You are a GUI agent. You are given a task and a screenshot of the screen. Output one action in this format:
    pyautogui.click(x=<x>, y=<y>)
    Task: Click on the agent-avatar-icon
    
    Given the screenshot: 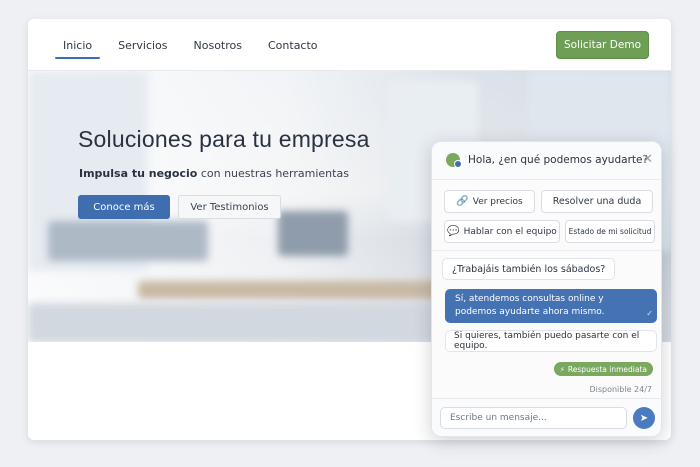 What is the action you would take?
    pyautogui.click(x=454, y=160)
    